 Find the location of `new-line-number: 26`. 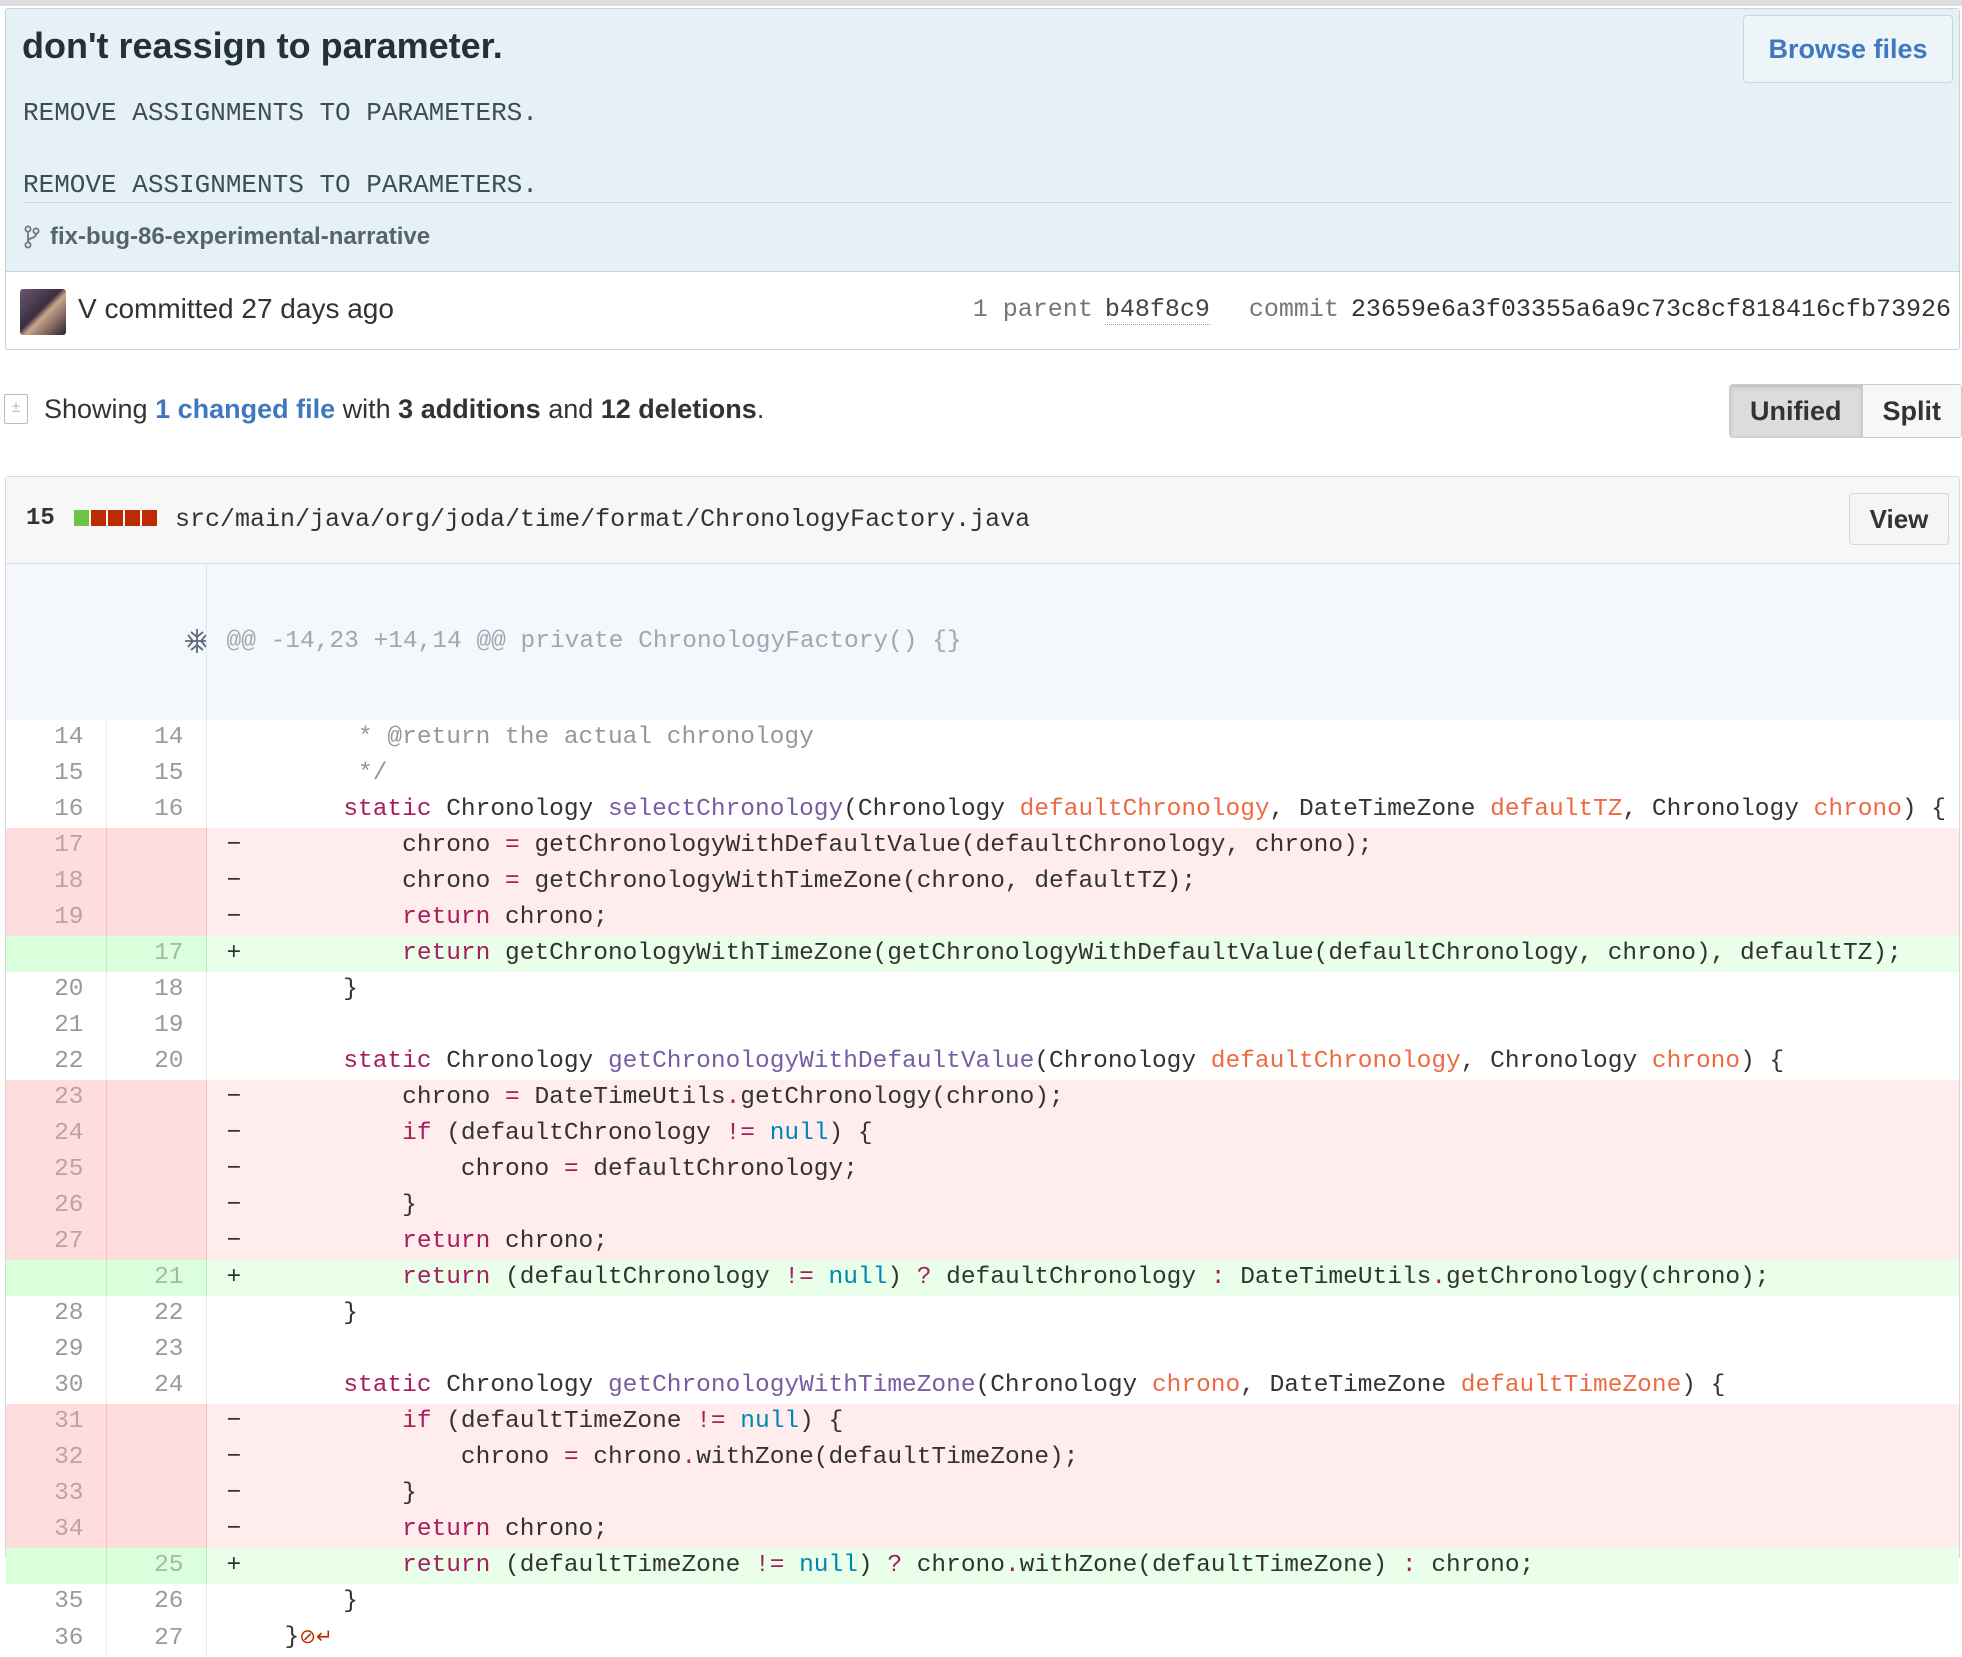

new-line-number: 26 is located at coordinates (156, 1602).